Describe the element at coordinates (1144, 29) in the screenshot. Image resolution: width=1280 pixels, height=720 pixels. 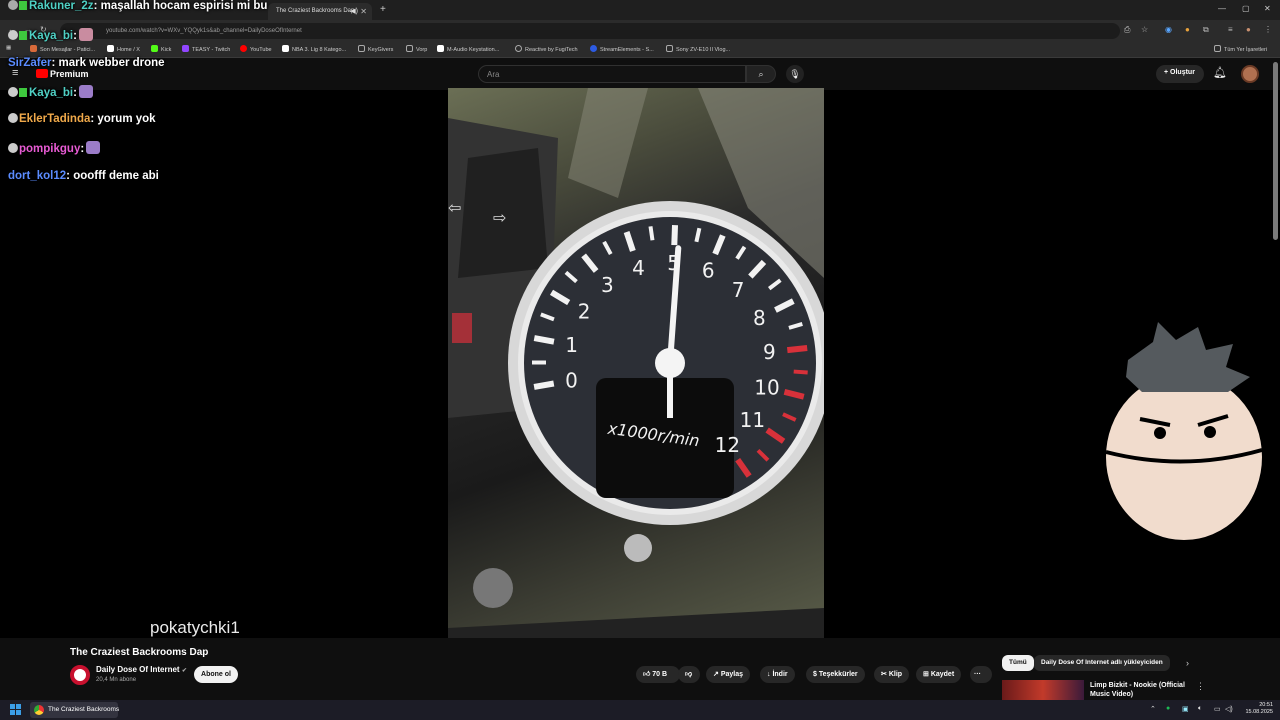
I see `bookmark-star-icon: ☆` at that location.